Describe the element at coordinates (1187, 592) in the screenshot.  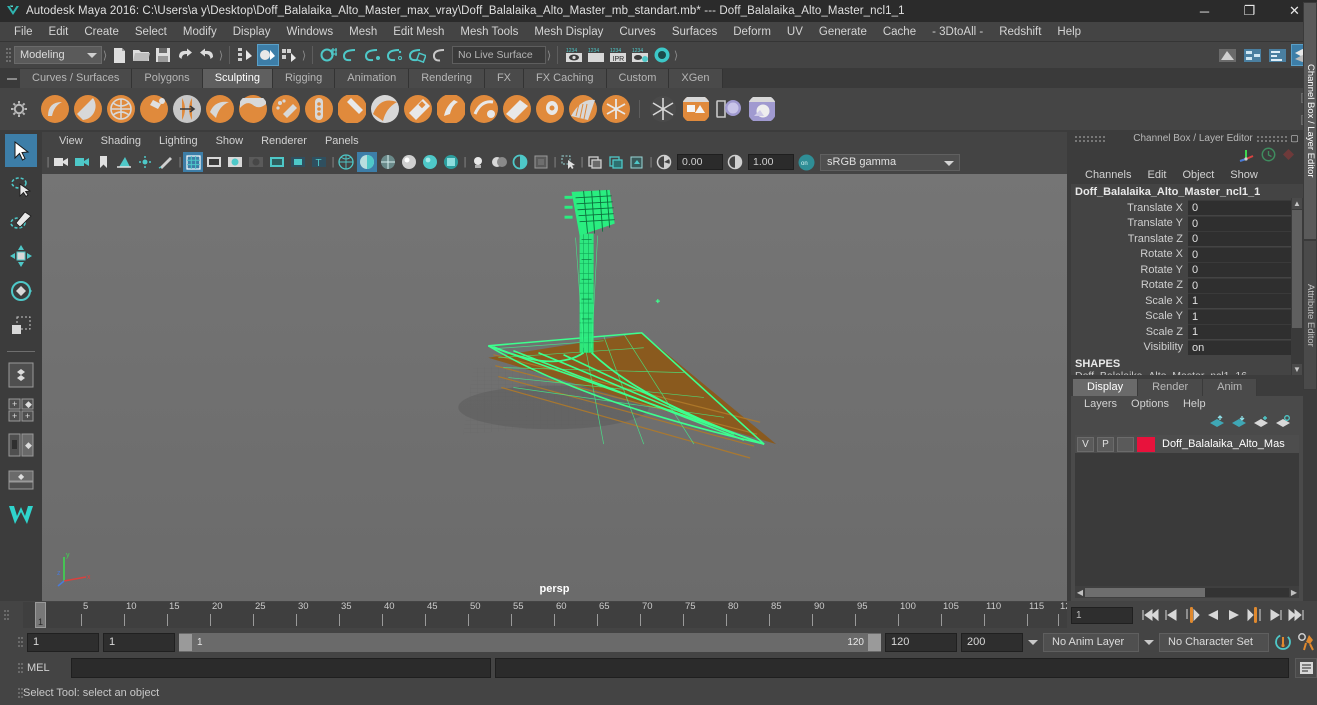
I see `layer-list-horizontal-scrollbar: ◀ ▶` at that location.